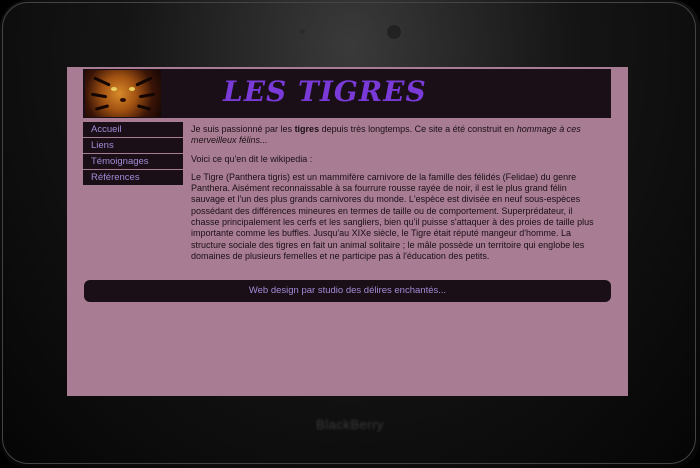  What do you see at coordinates (394, 32) in the screenshot?
I see `camera-icon` at bounding box center [394, 32].